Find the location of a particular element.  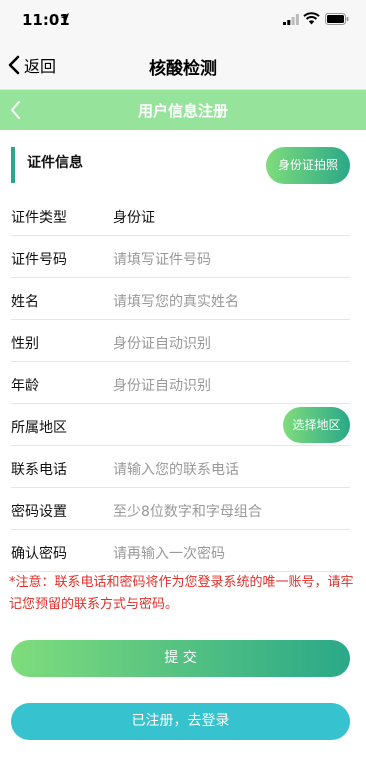

name-input: 请填写您的真实姓名 is located at coordinates (176, 301).